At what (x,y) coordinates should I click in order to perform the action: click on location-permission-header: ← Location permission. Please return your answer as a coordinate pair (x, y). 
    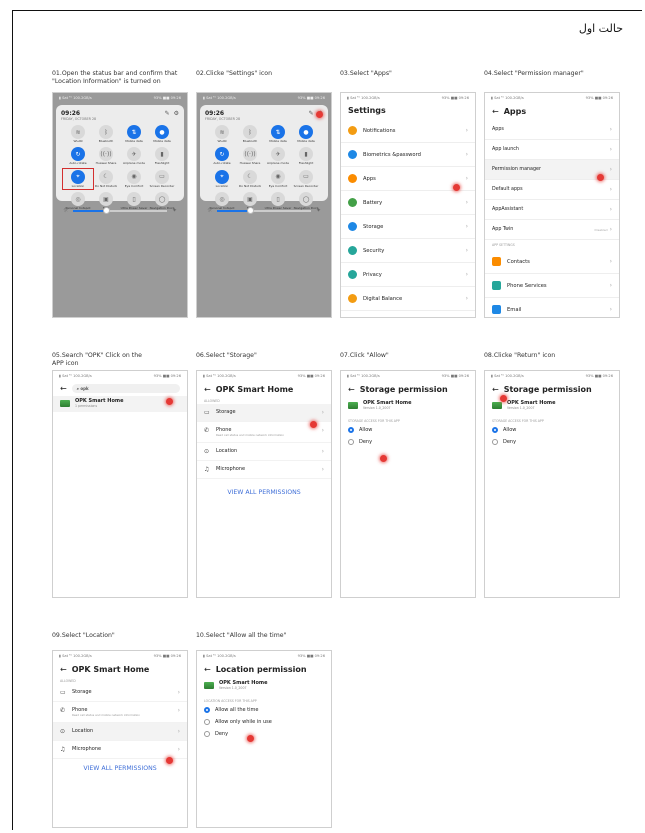
    Looking at the image, I should click on (255, 669).